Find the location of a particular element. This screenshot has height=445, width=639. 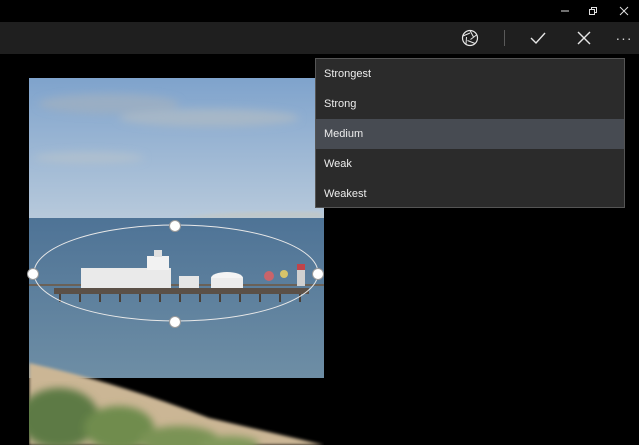

menu-item-medium: Medium is located at coordinates (470, 134).